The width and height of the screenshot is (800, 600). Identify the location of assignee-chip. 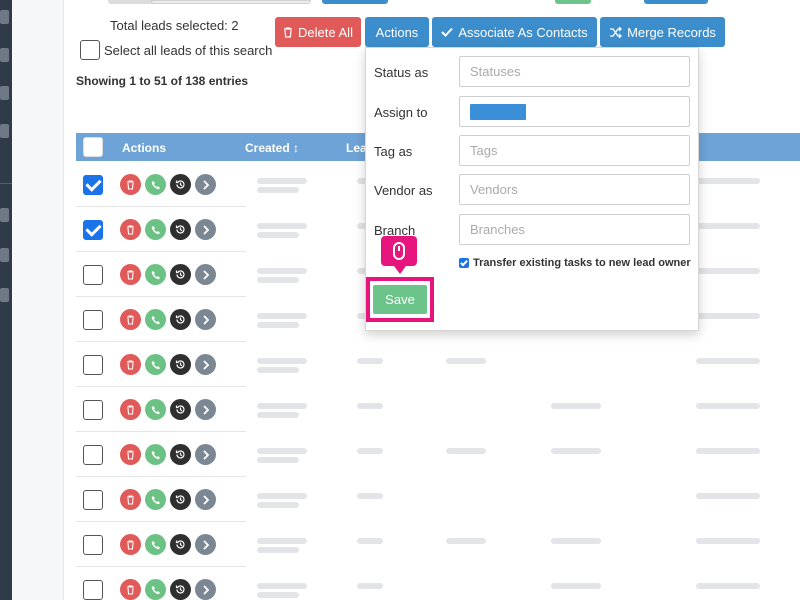
(498, 111).